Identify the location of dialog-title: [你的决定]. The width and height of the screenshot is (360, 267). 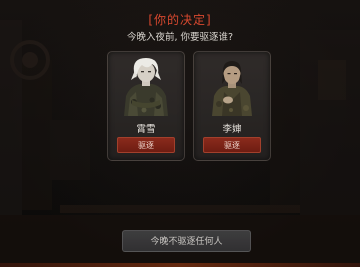
(180, 20).